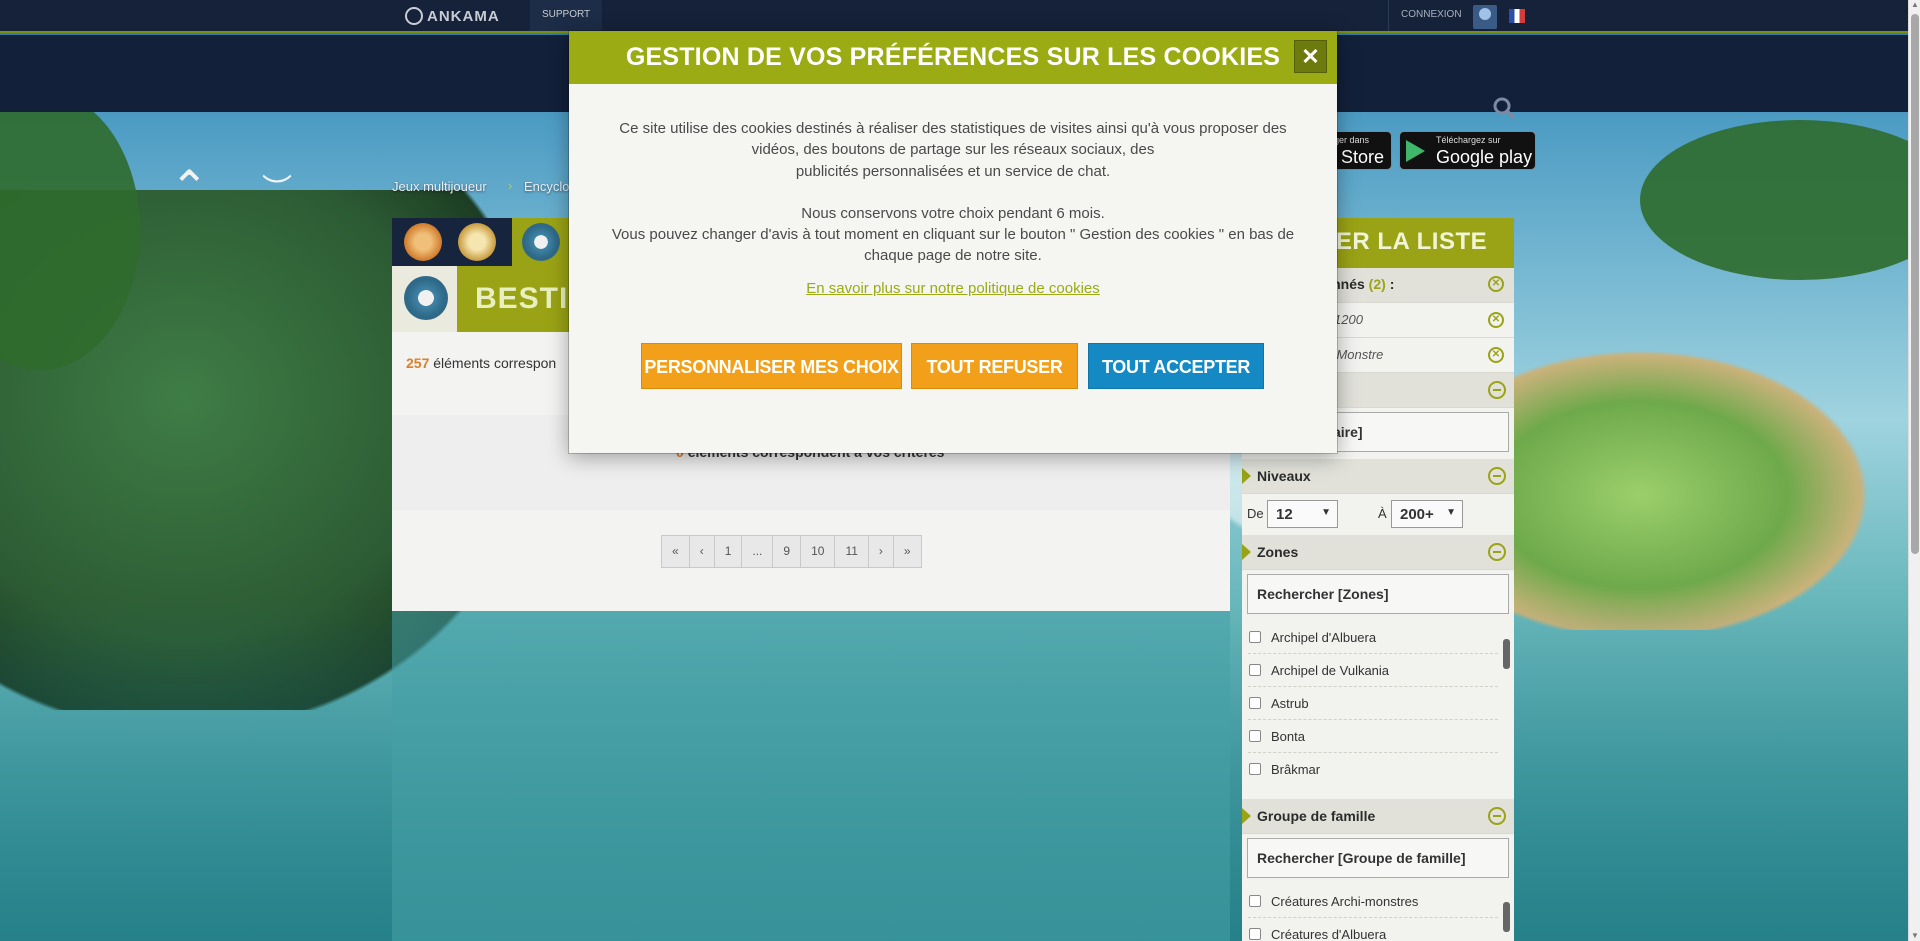 This screenshot has width=1920, height=941. I want to click on list-item: Archipel de Vulkania, so click(1373, 670).